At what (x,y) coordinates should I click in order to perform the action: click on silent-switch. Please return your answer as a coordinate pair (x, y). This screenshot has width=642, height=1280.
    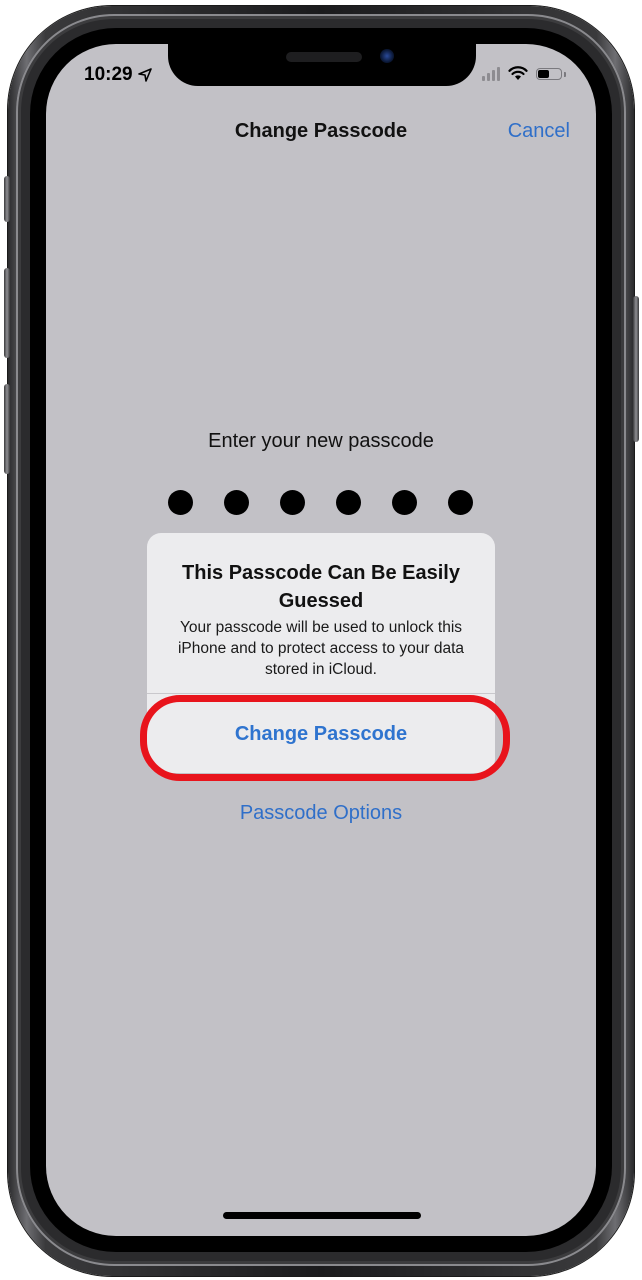
    Looking at the image, I should click on (7, 199).